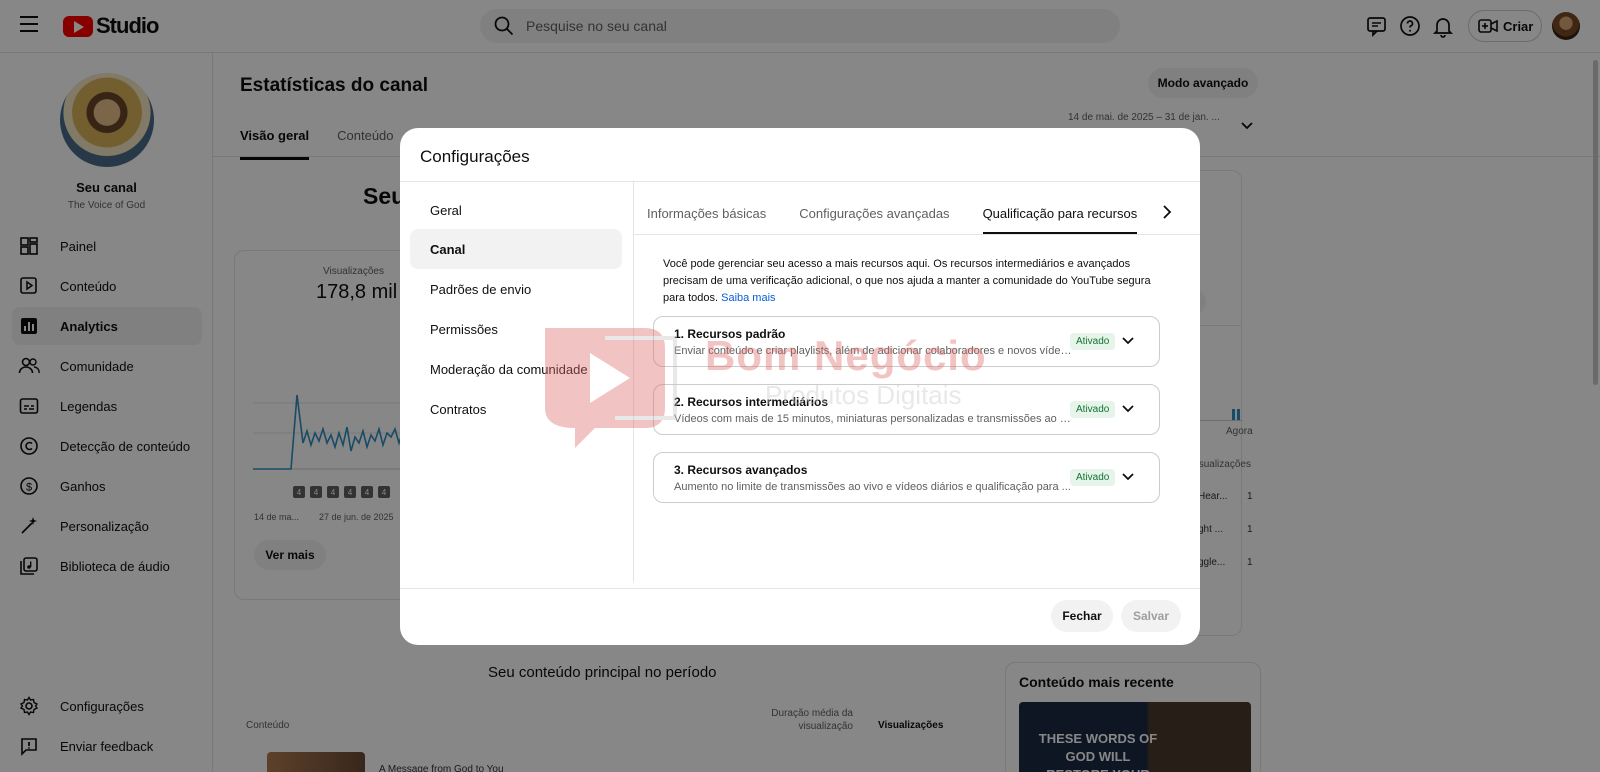 The image size is (1600, 772). Describe the element at coordinates (706, 220) in the screenshot. I see `tab-informacoes-basicas: Informações básicas` at that location.